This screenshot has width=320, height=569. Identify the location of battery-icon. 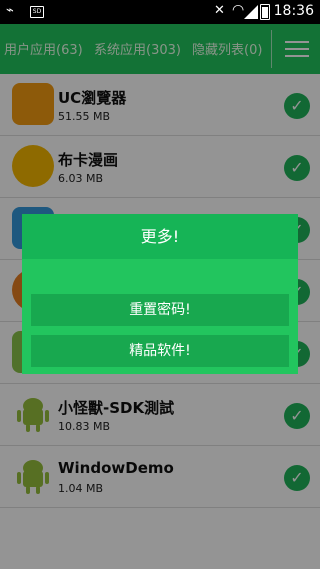
(265, 12).